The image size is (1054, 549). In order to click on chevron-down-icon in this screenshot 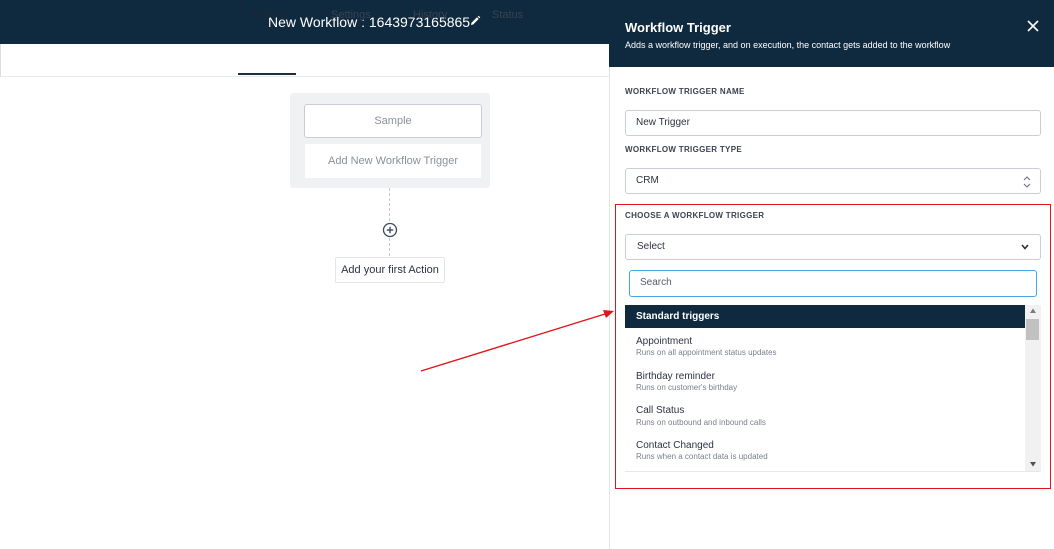, I will do `click(1025, 247)`.